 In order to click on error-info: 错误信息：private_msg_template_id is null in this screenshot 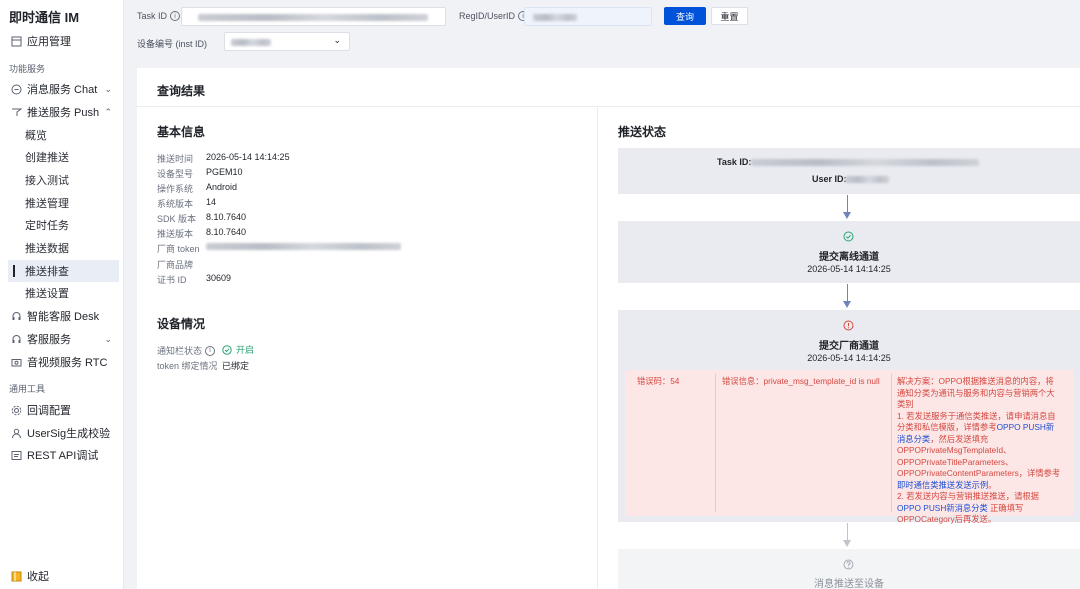, I will do `click(801, 381)`.